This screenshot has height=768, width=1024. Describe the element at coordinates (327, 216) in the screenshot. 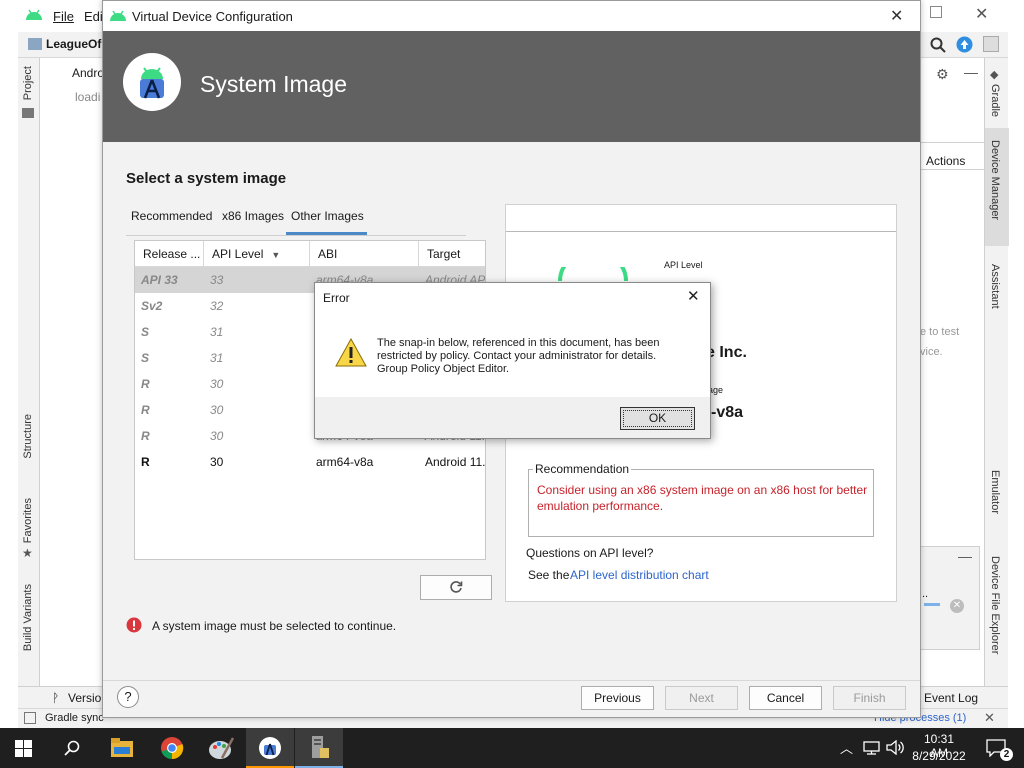

I see `tab-other-images: Other Images` at that location.